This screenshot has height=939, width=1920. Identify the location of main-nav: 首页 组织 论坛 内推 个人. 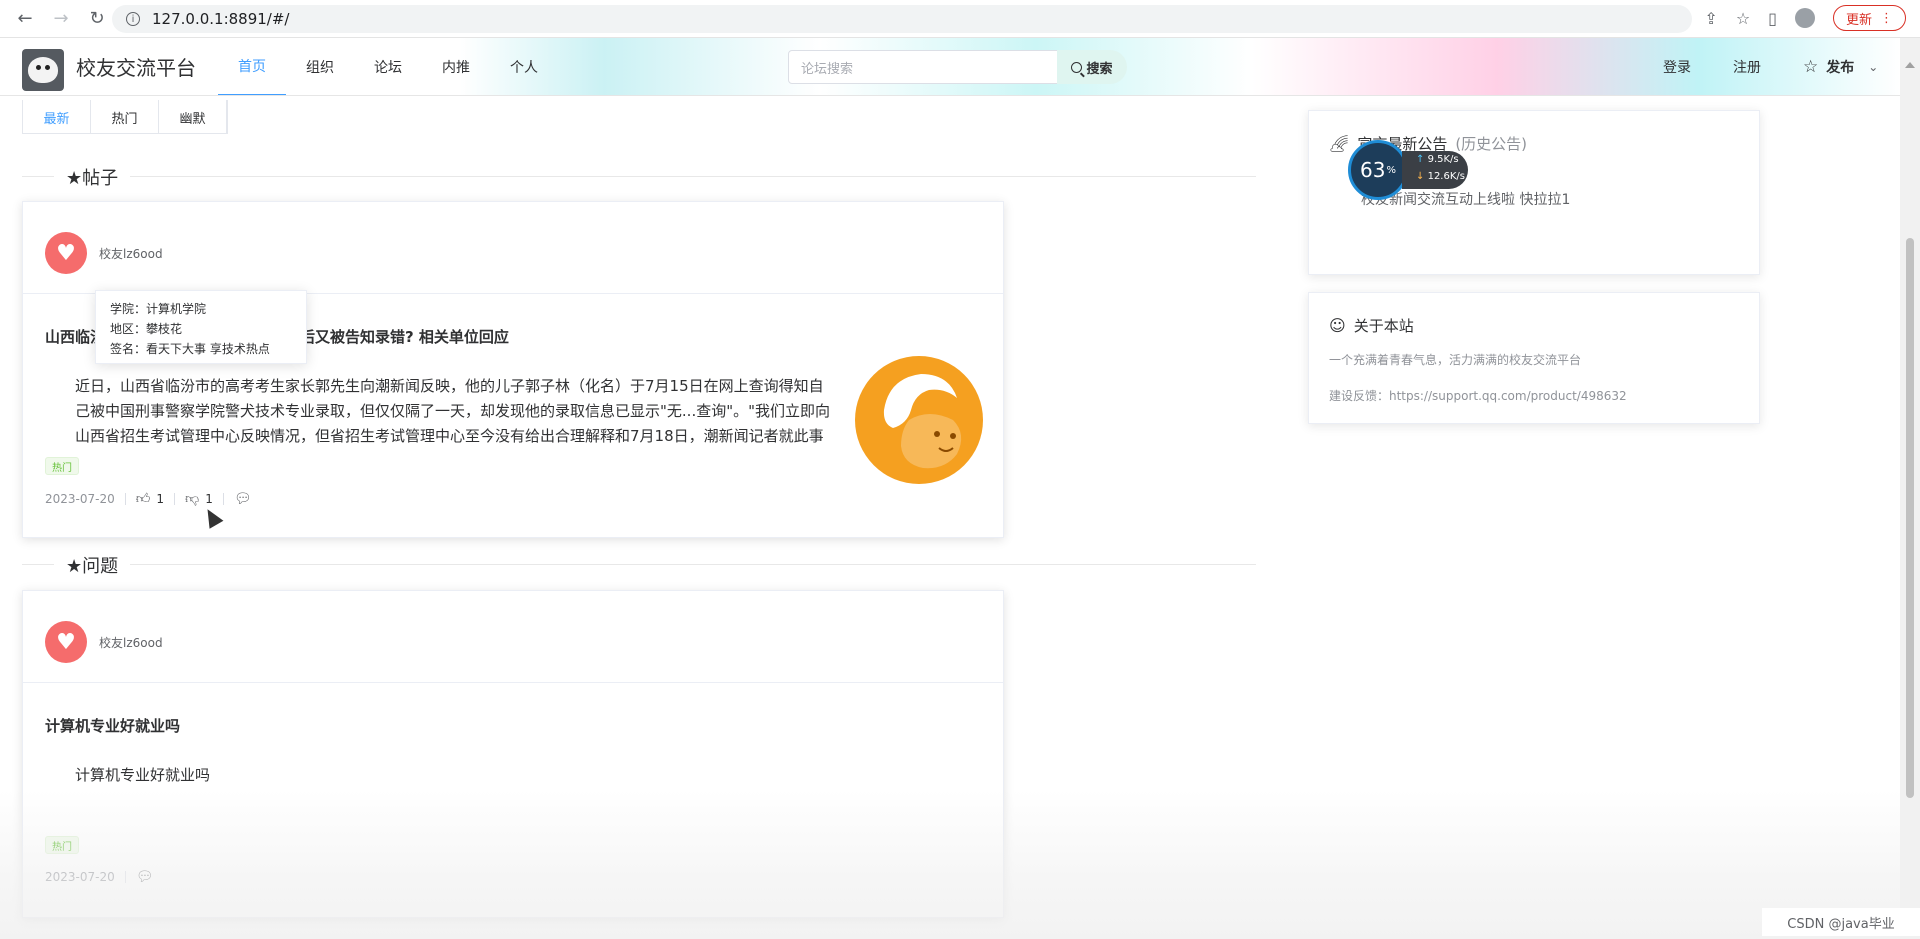
(388, 66).